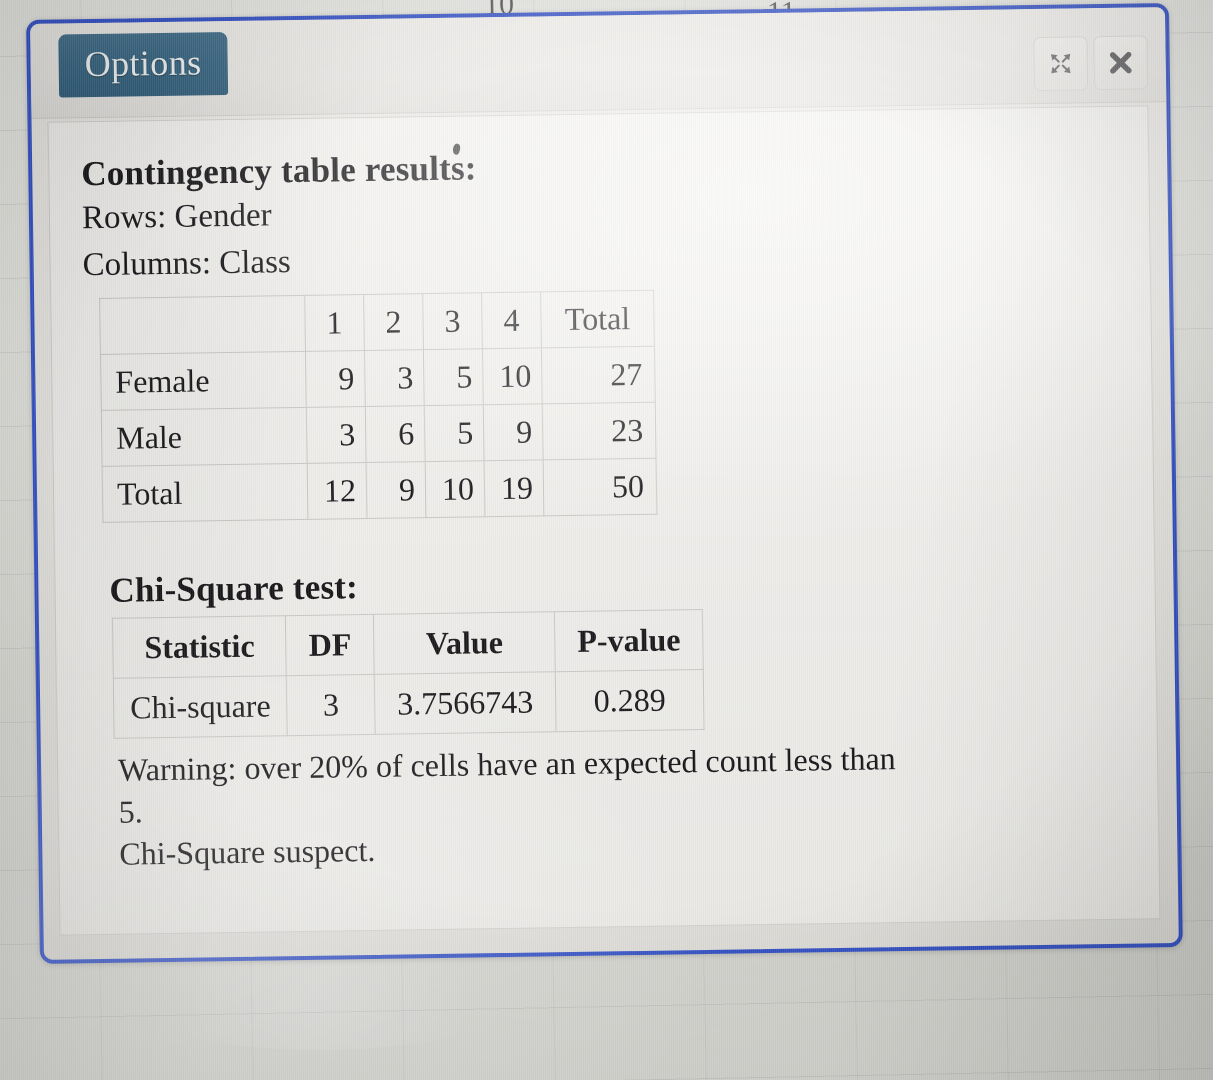  What do you see at coordinates (204, 437) in the screenshot?
I see `row-label-male: Male` at bounding box center [204, 437].